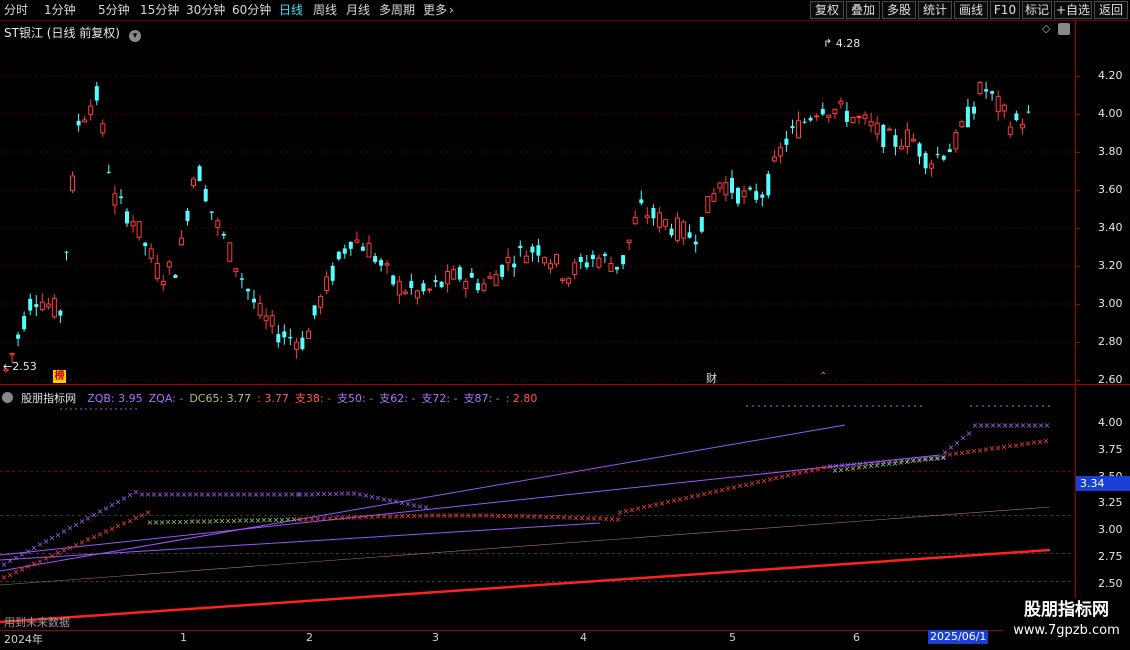 The image size is (1130, 650). What do you see at coordinates (1110, 227) in the screenshot?
I see `price-tick-4: 3.40` at bounding box center [1110, 227].